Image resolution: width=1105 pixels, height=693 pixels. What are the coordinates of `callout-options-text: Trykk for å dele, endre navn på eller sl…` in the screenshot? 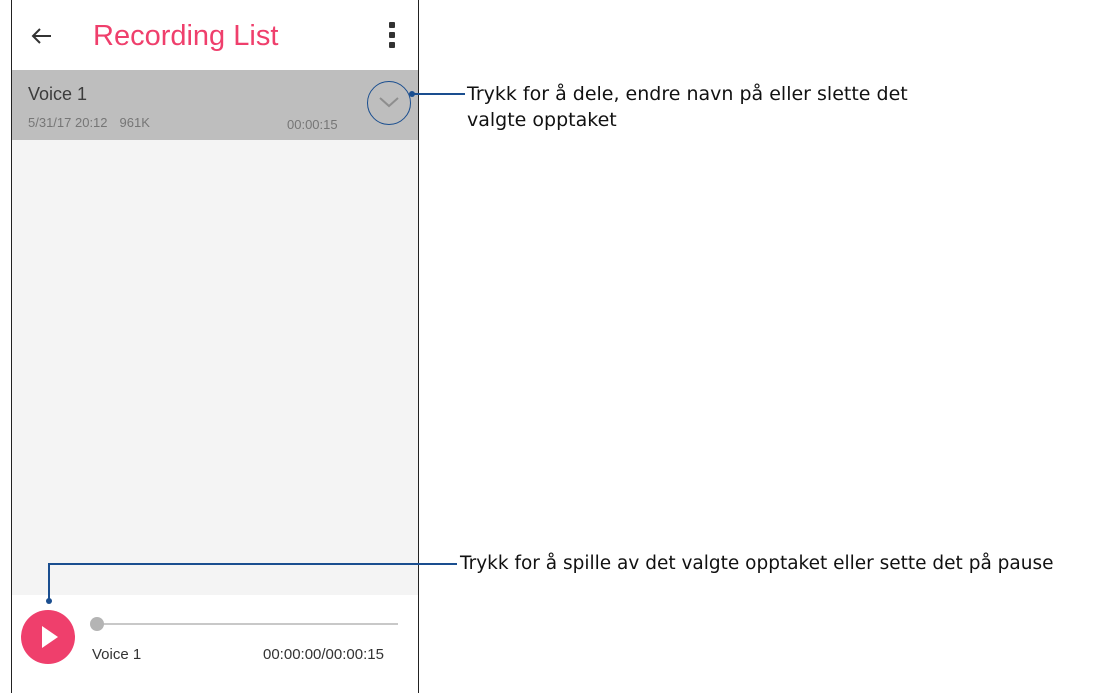 It's located at (687, 107).